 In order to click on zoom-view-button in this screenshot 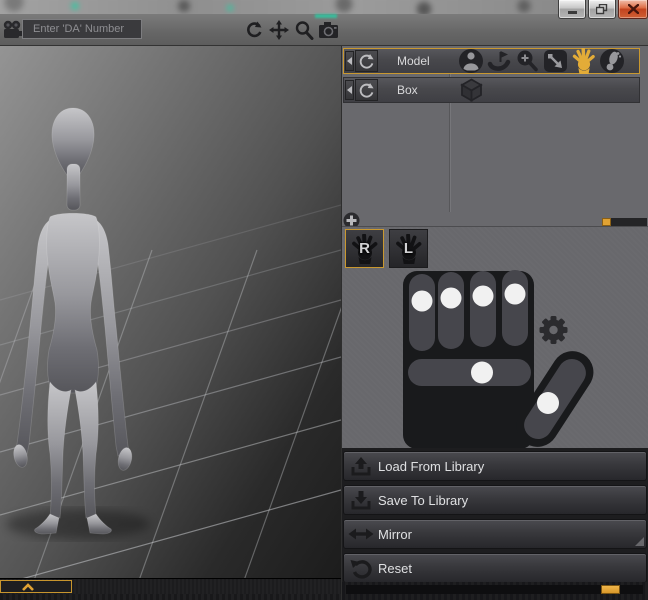, I will do `click(303, 30)`.